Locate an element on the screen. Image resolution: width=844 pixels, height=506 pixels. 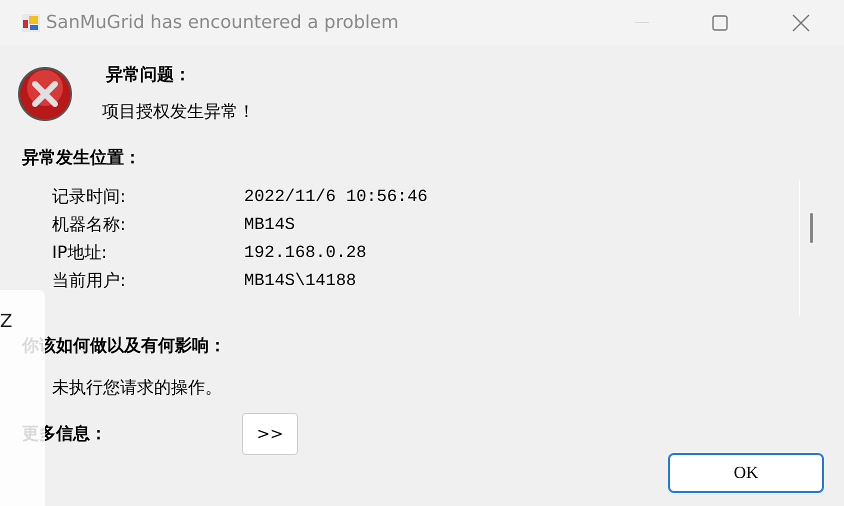
problem-message: 项目授权发生异常！ is located at coordinates (178, 112).